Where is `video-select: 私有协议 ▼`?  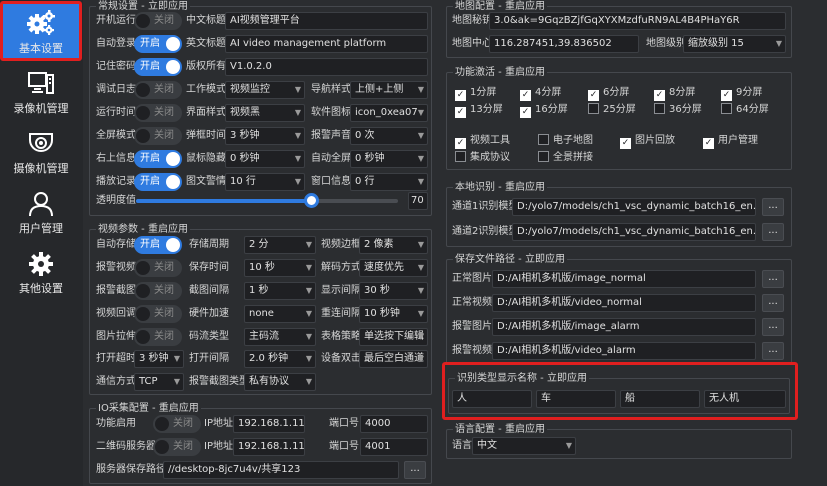
video-select: 私有协议 ▼ is located at coordinates (280, 382).